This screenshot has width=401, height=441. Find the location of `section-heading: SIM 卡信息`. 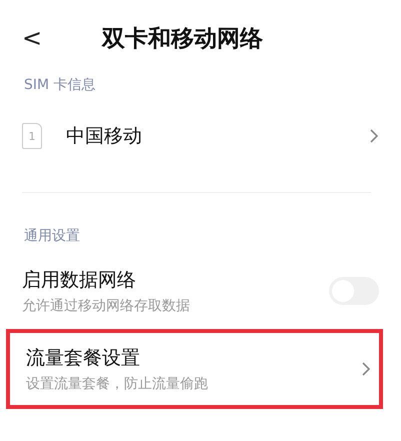

section-heading: SIM 卡信息 is located at coordinates (60, 85).